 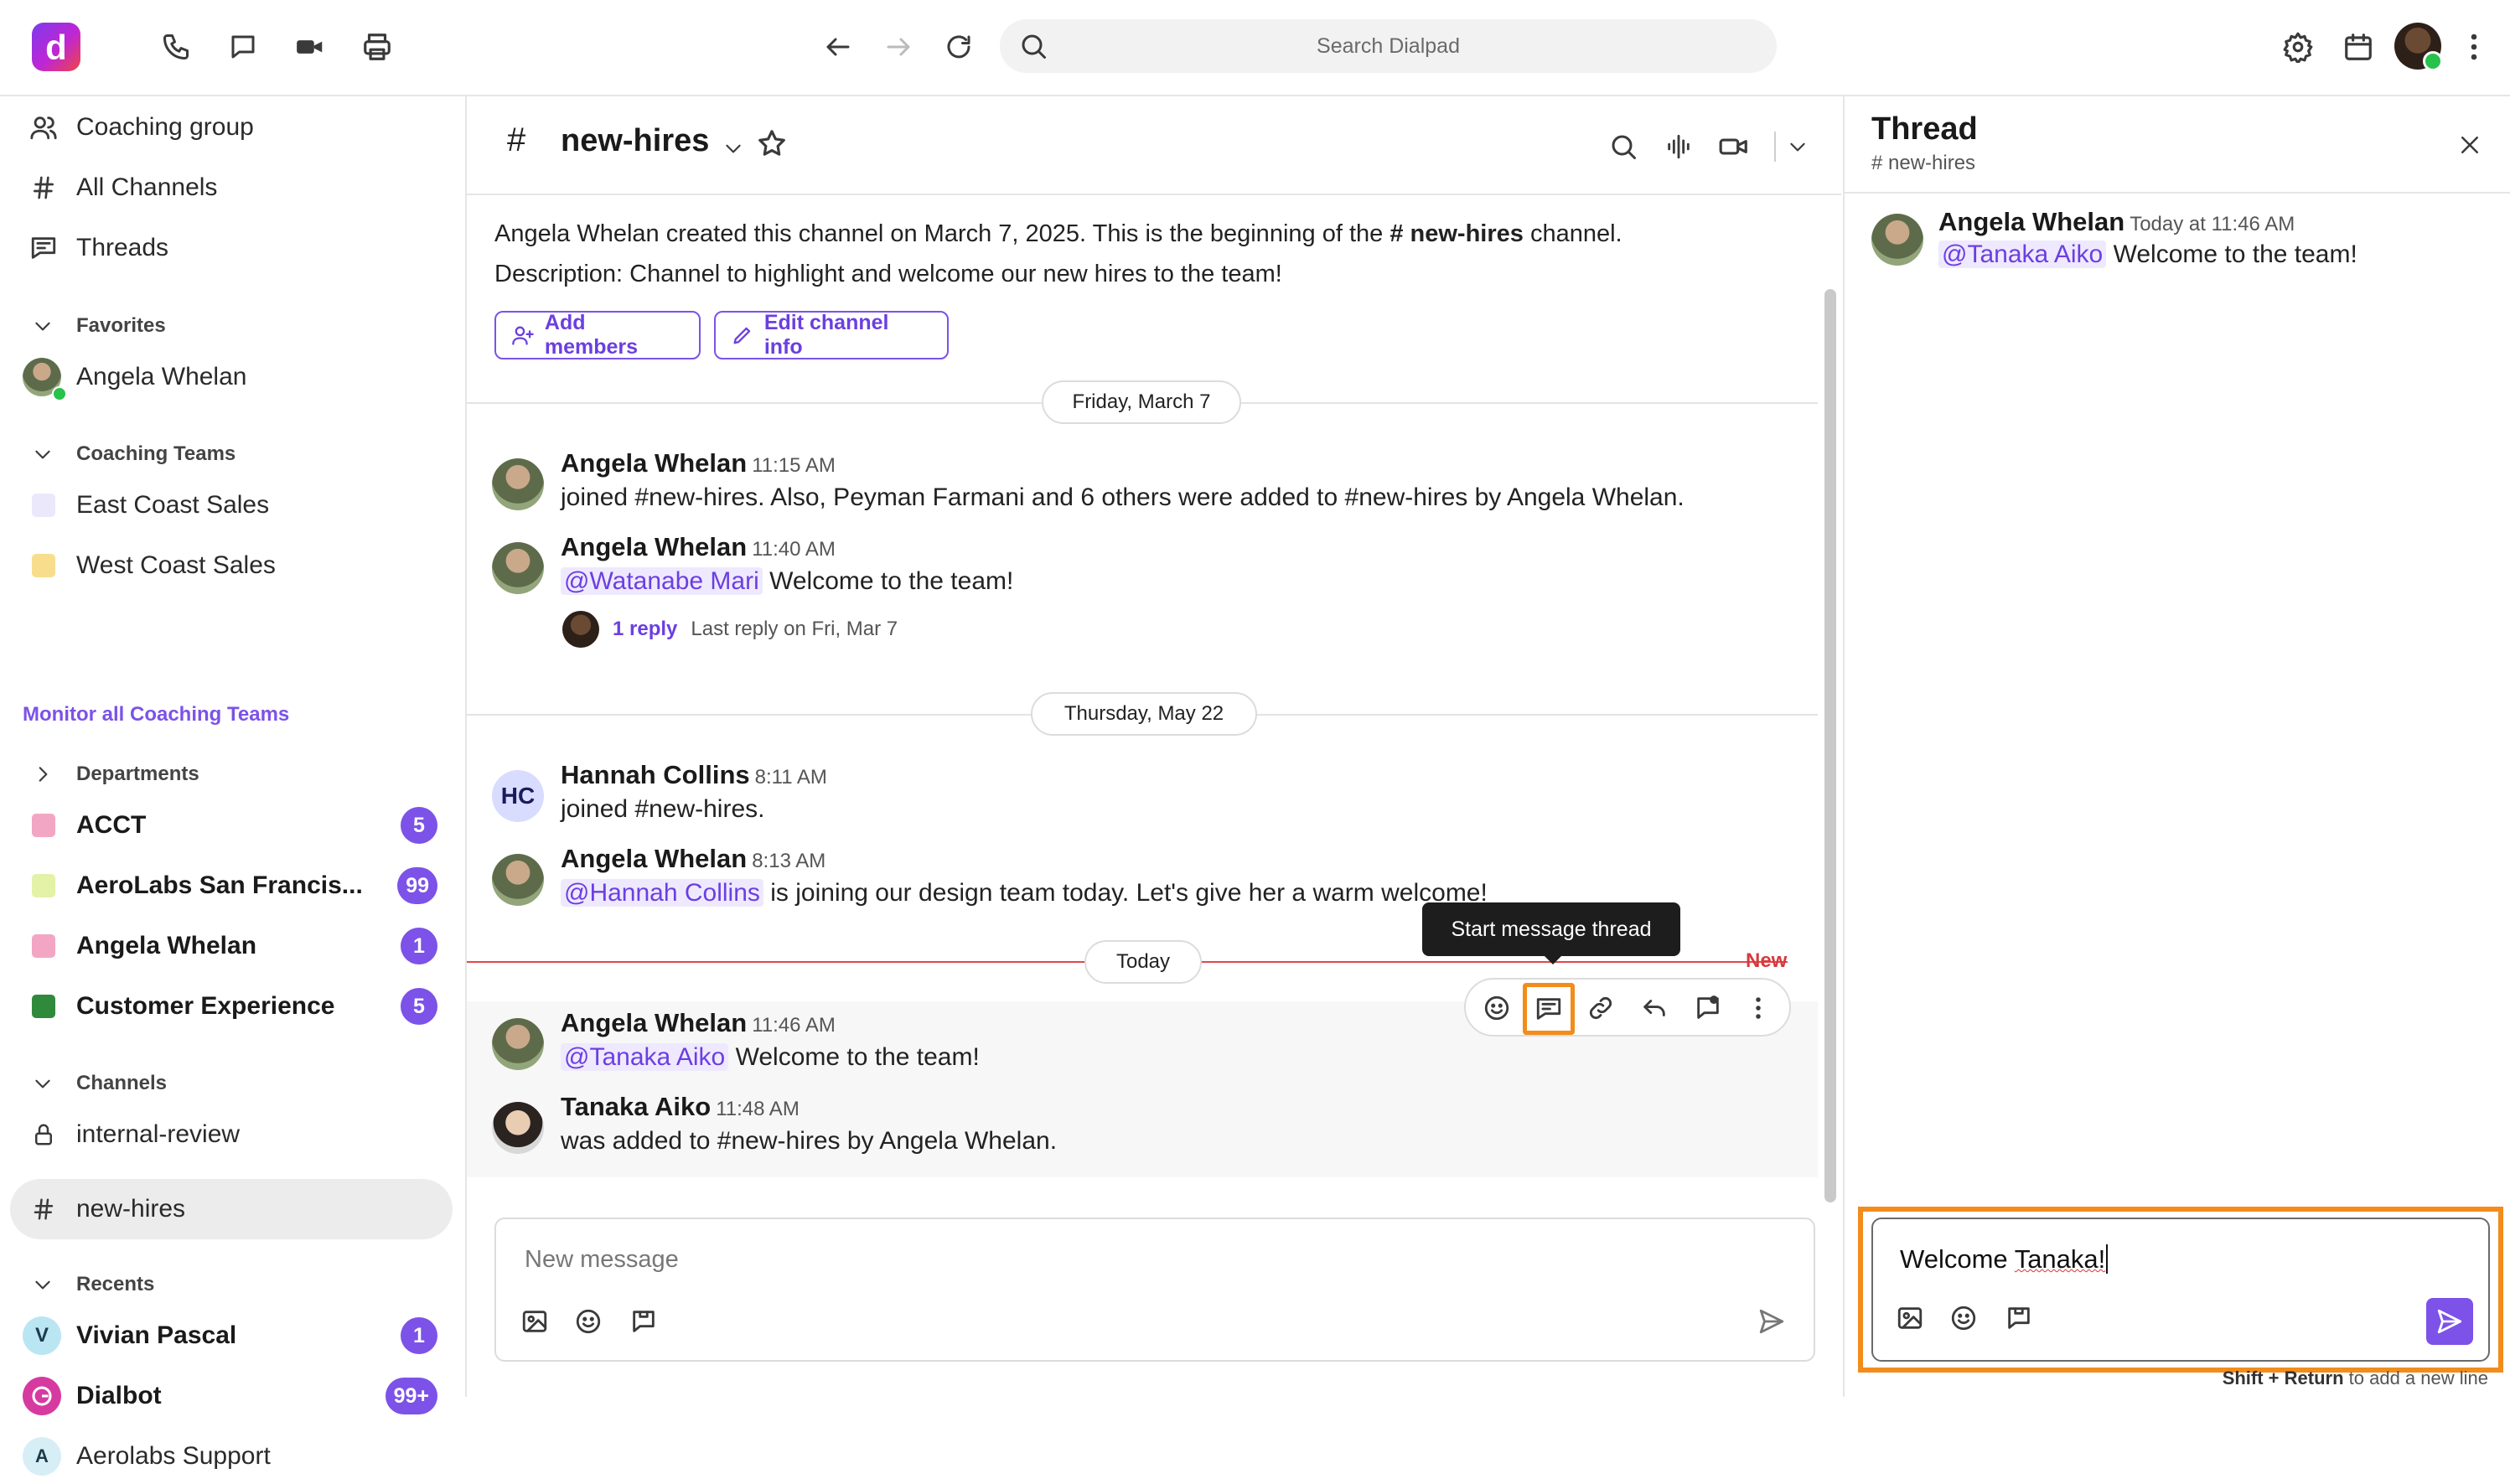 I want to click on sidebar-item-label: Customer Experience, so click(x=205, y=1006).